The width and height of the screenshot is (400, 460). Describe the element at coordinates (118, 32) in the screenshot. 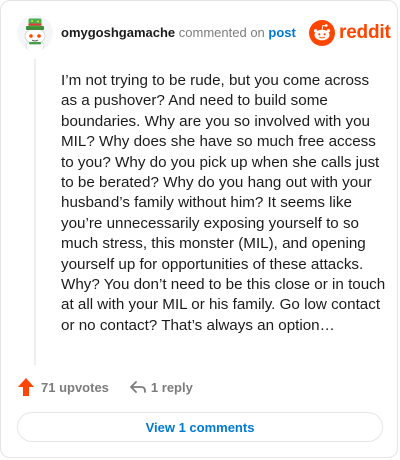

I see `username-link: omygoshgamache` at that location.